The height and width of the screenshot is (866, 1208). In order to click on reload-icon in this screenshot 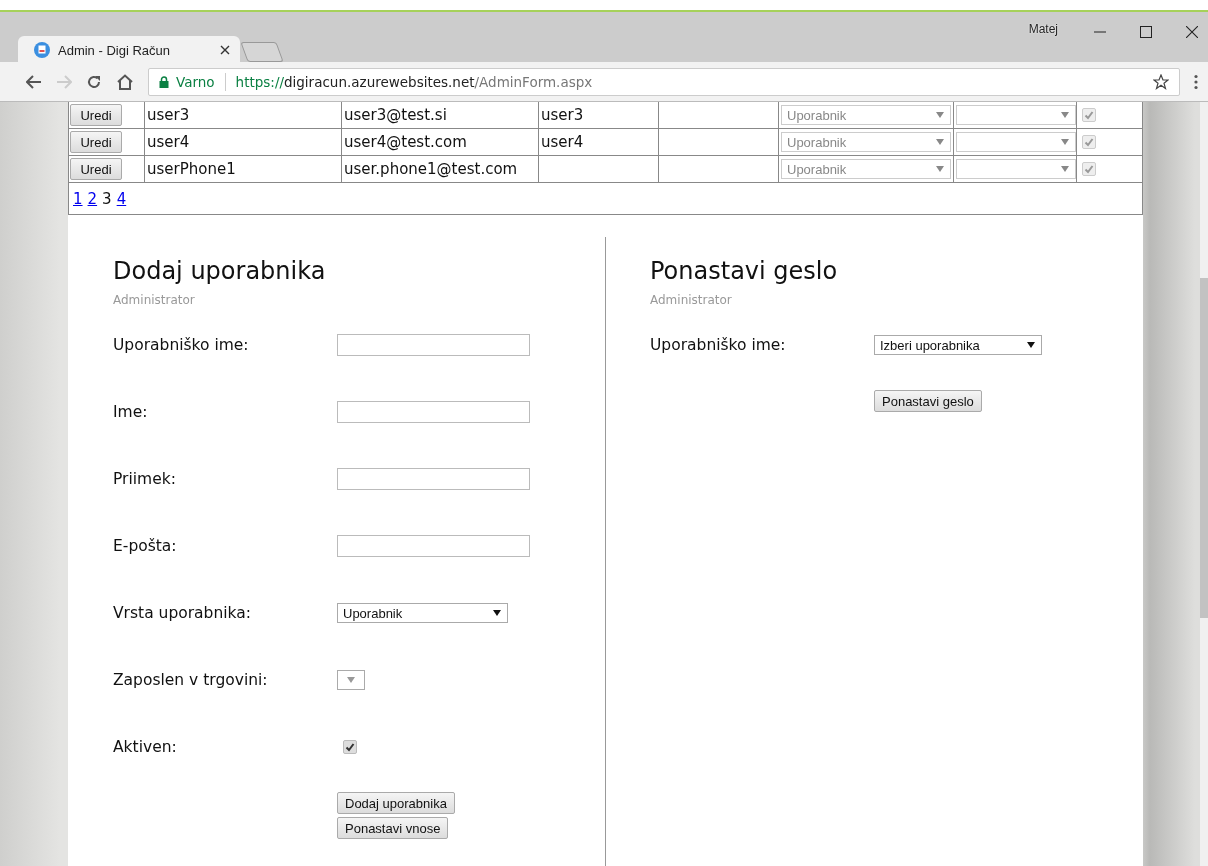, I will do `click(94, 81)`.